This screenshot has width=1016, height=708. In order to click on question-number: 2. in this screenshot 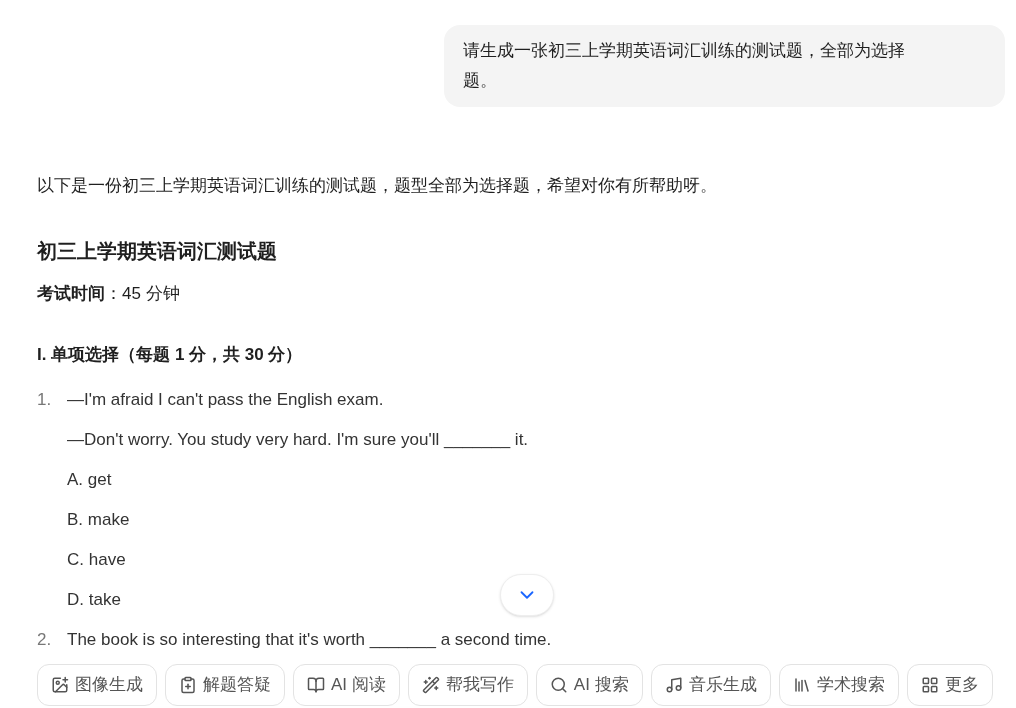, I will do `click(45, 640)`.